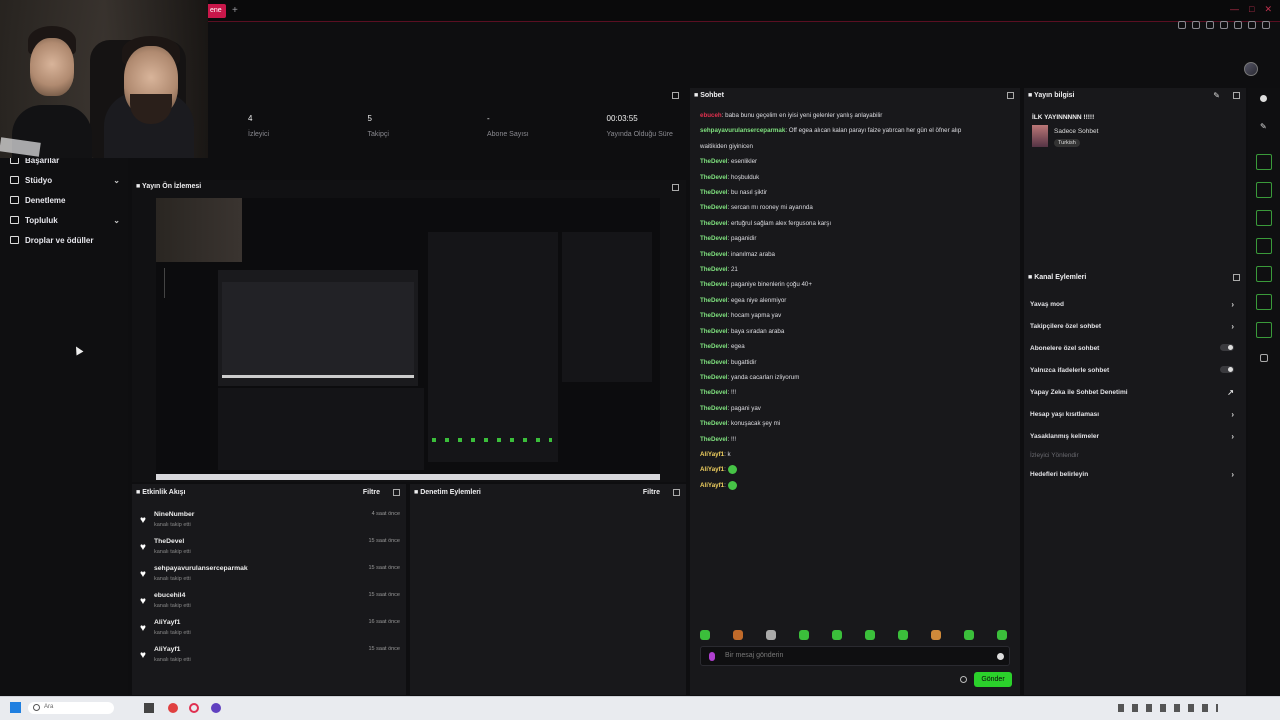 This screenshot has height=720, width=1280. I want to click on favorite-icon, so click(1238, 25).